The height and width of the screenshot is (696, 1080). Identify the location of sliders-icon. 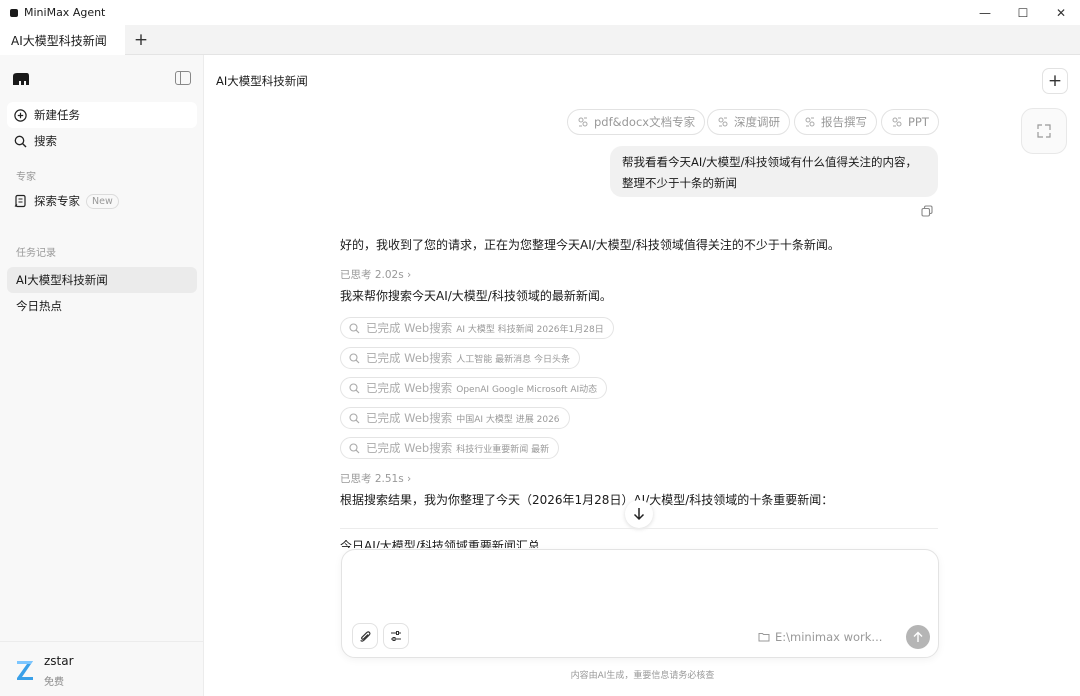
(396, 636).